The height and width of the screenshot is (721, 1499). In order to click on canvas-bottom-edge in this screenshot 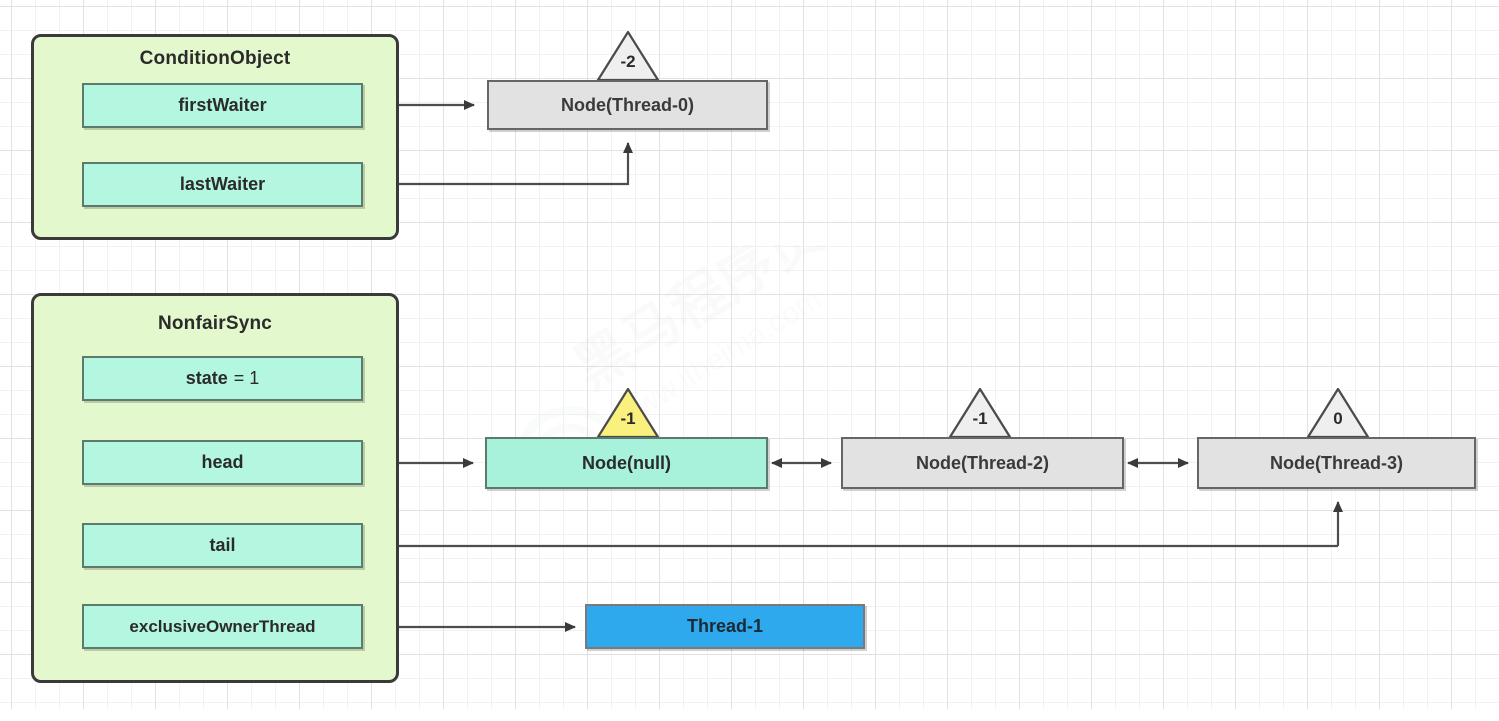, I will do `click(749, 715)`.